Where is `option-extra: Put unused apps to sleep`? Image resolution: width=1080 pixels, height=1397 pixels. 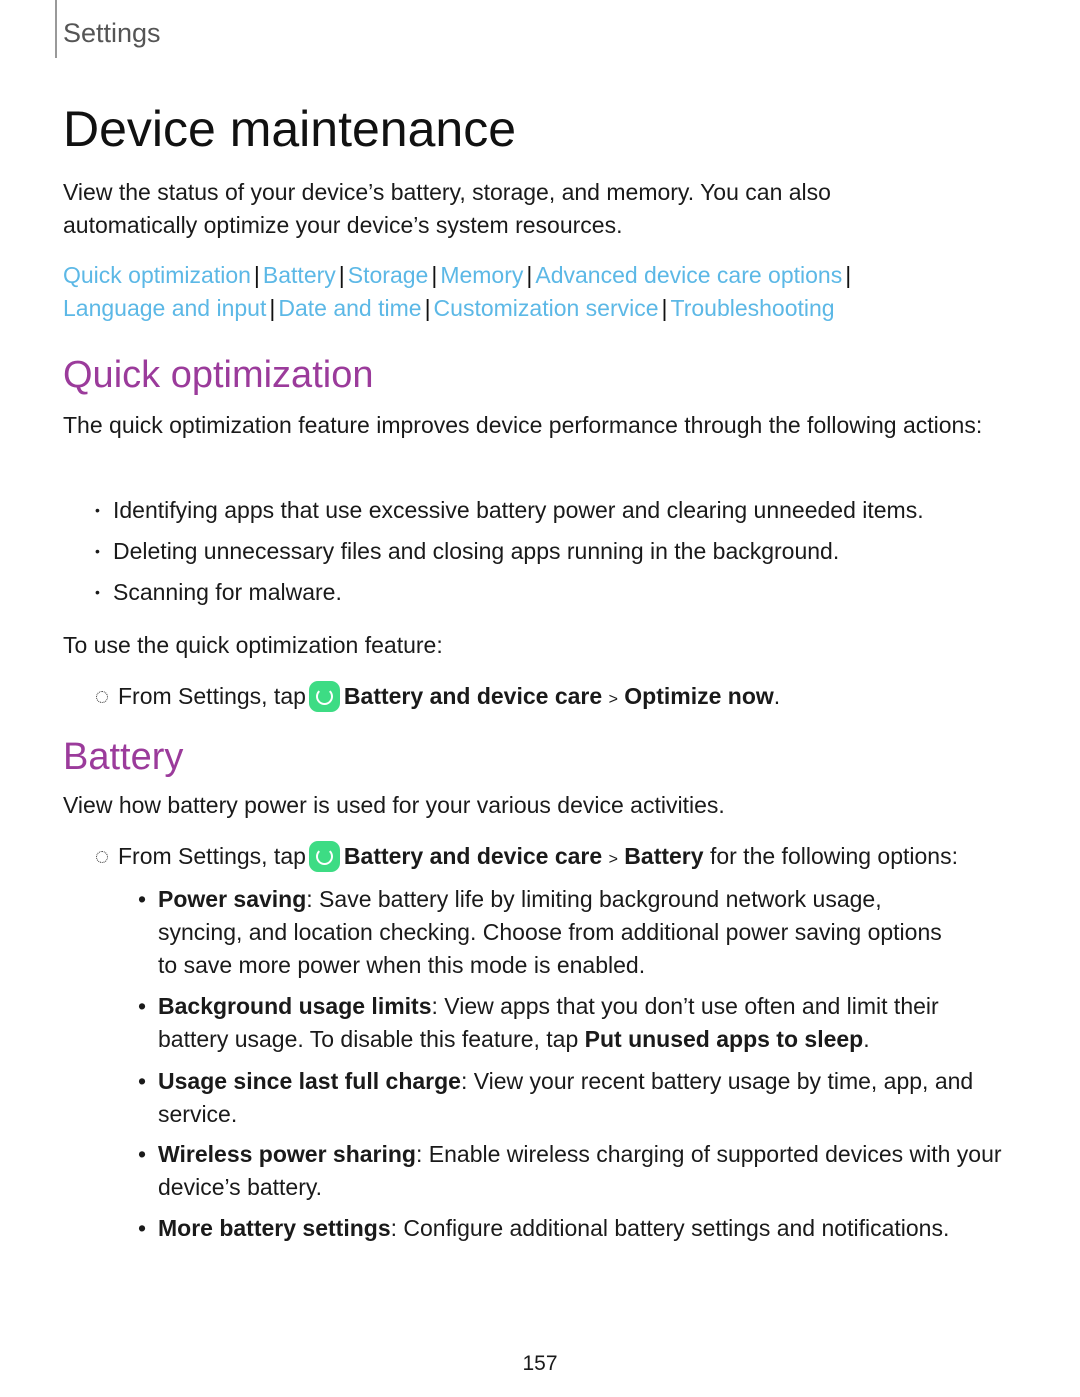 option-extra: Put unused apps to sleep is located at coordinates (724, 1039).